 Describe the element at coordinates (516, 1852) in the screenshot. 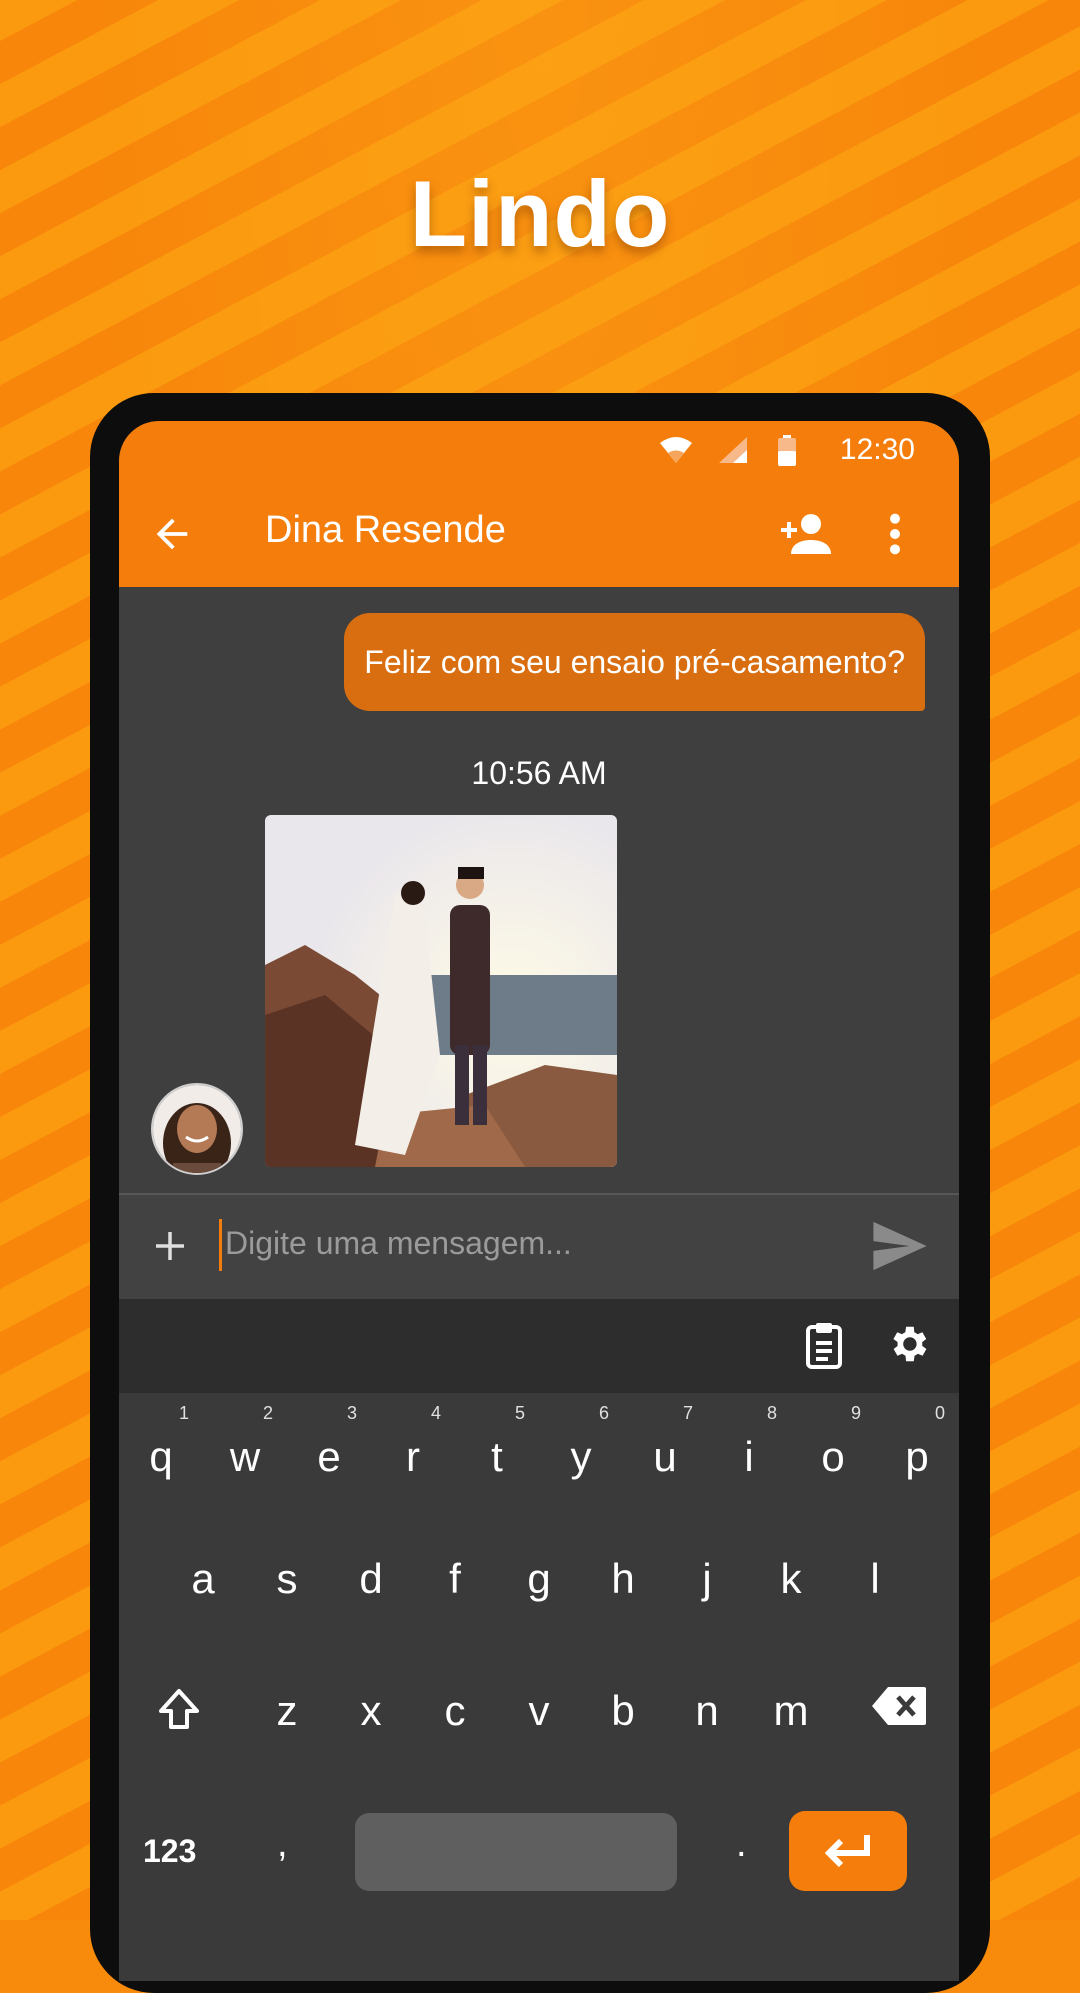

I see `space-bar` at that location.